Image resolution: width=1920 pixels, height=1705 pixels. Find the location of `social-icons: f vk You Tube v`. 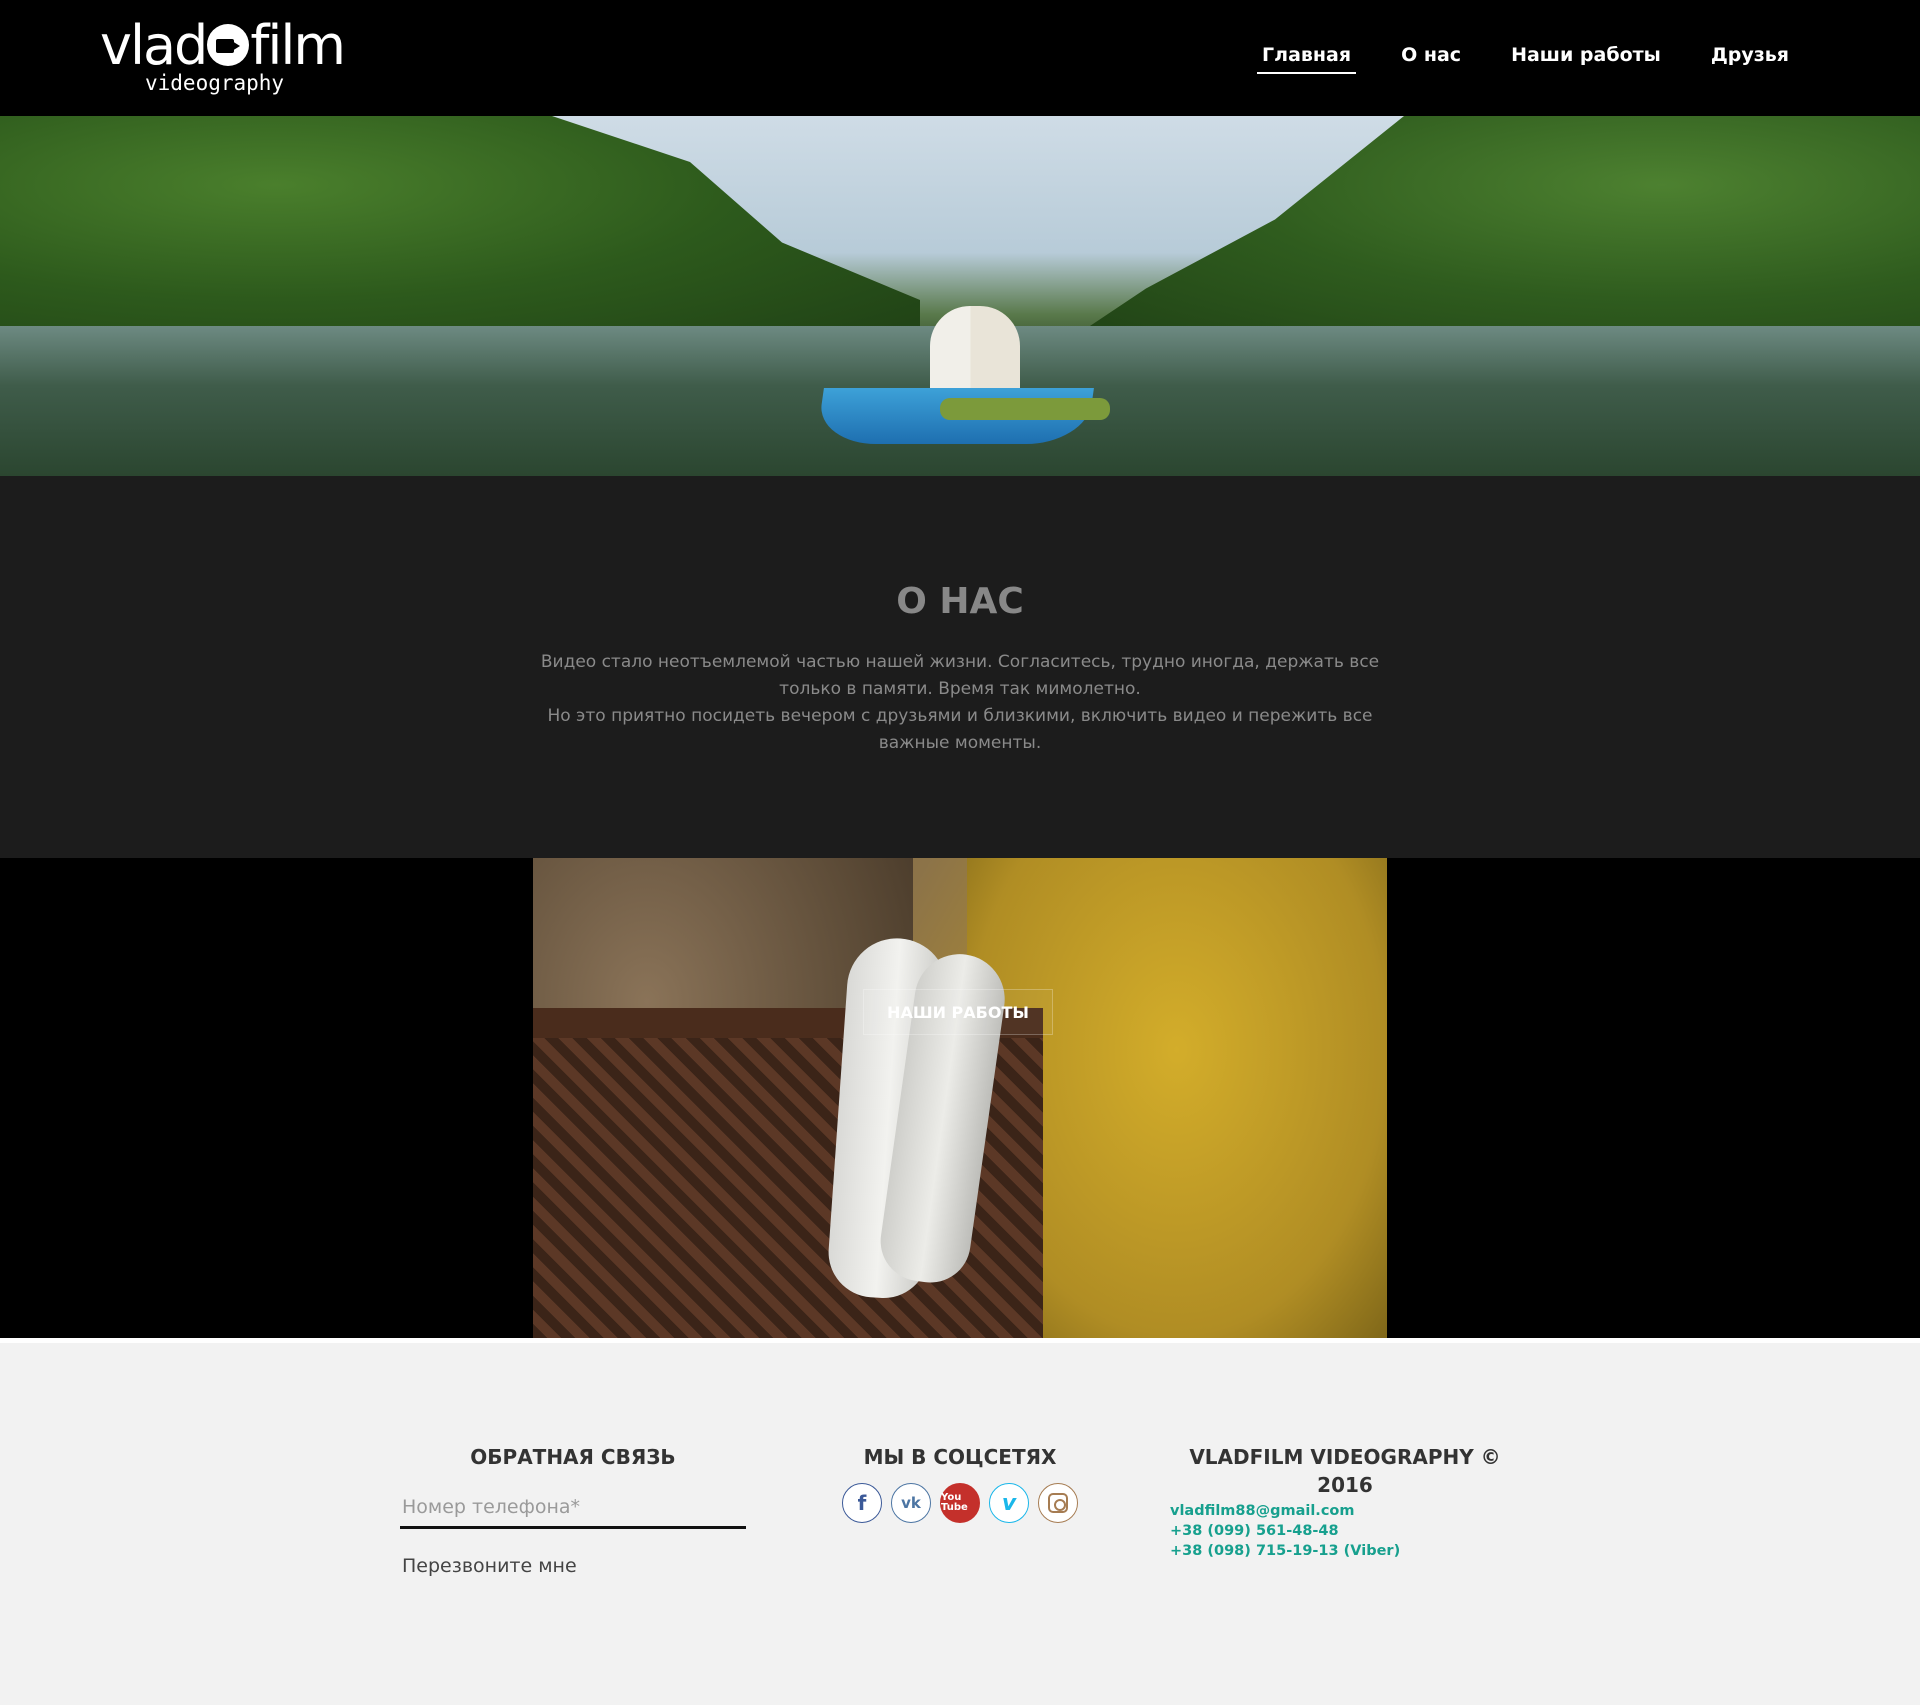

social-icons: f vk You Tube v is located at coordinates (960, 1503).